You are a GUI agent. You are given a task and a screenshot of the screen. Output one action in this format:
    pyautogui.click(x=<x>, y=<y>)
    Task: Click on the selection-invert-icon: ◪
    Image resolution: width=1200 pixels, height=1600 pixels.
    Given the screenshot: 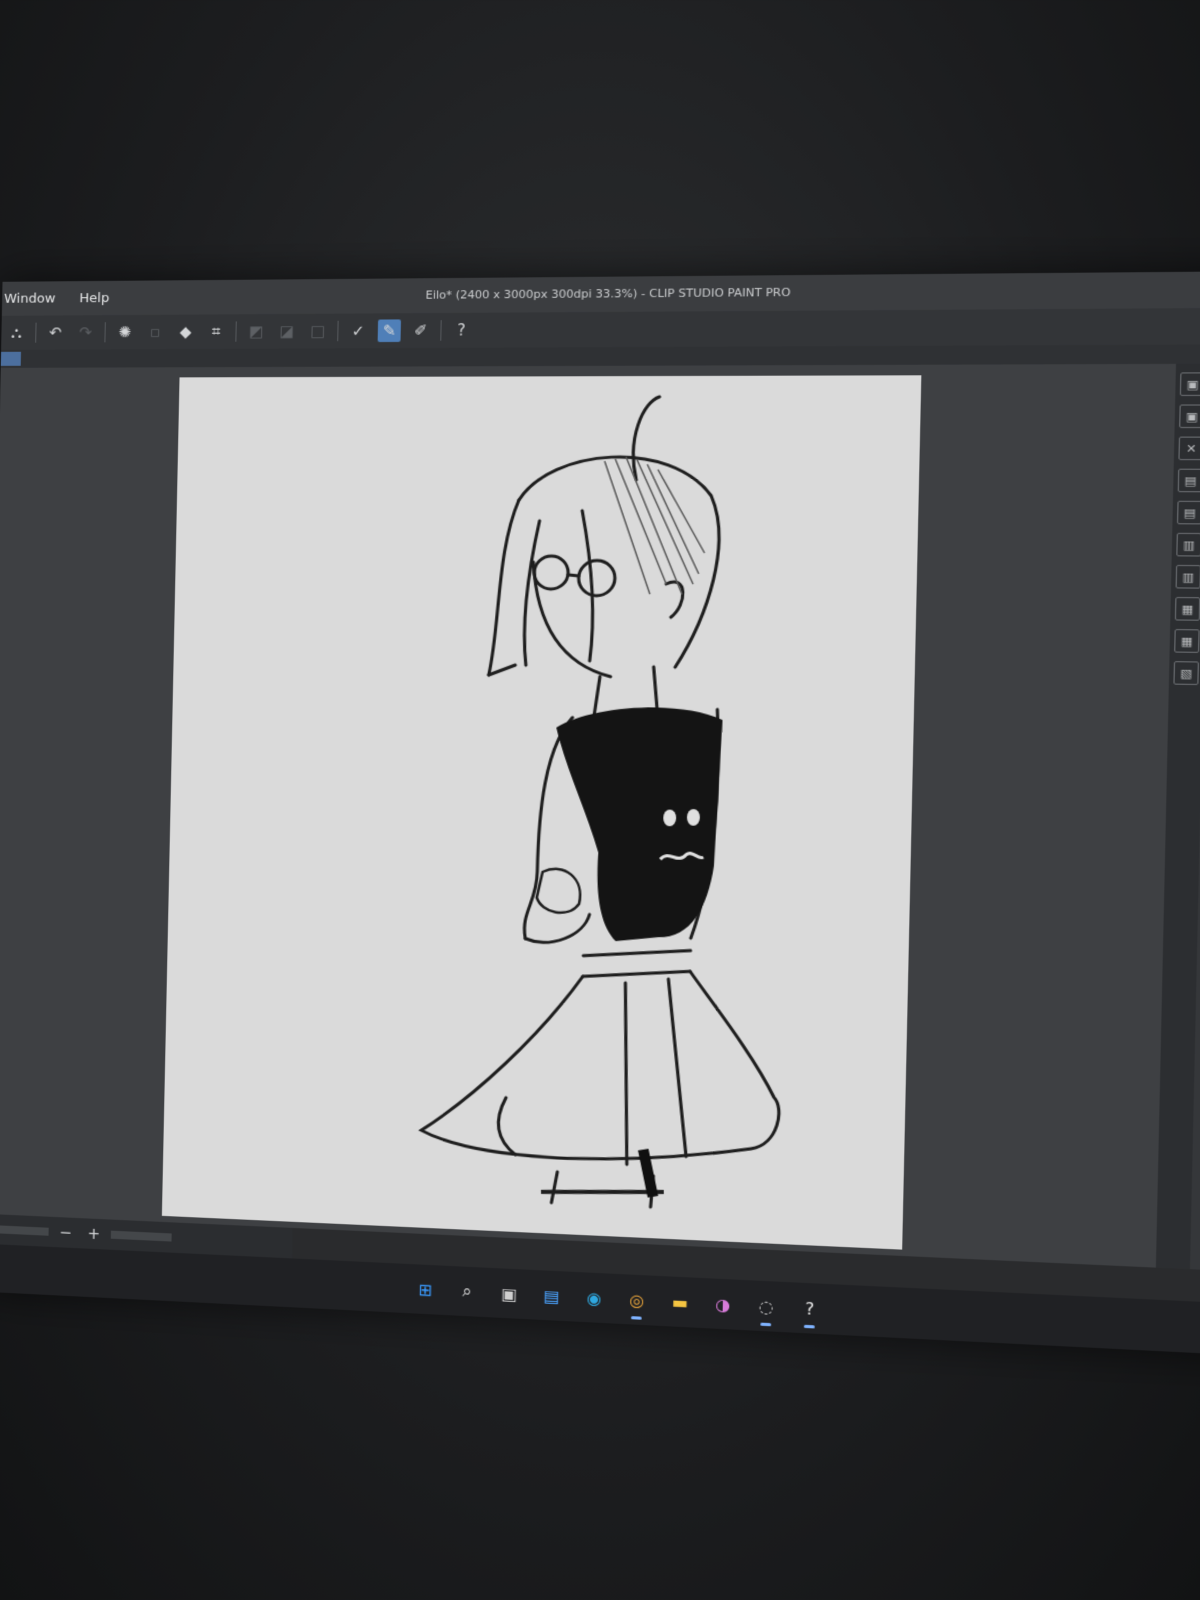 What is the action you would take?
    pyautogui.click(x=286, y=331)
    